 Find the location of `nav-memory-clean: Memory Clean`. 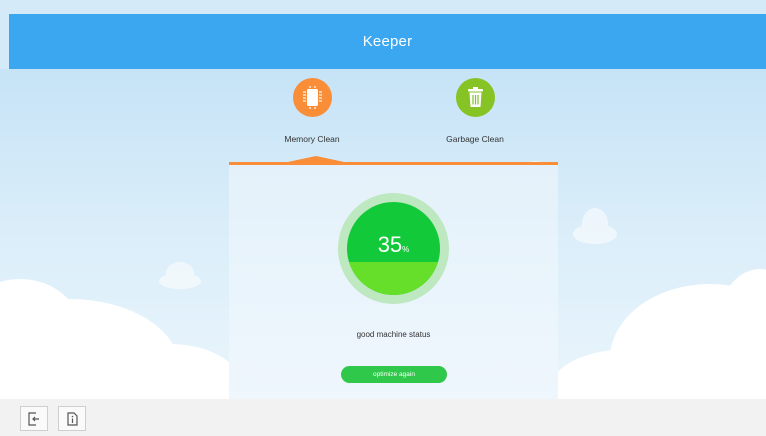

nav-memory-clean: Memory Clean is located at coordinates (312, 111).